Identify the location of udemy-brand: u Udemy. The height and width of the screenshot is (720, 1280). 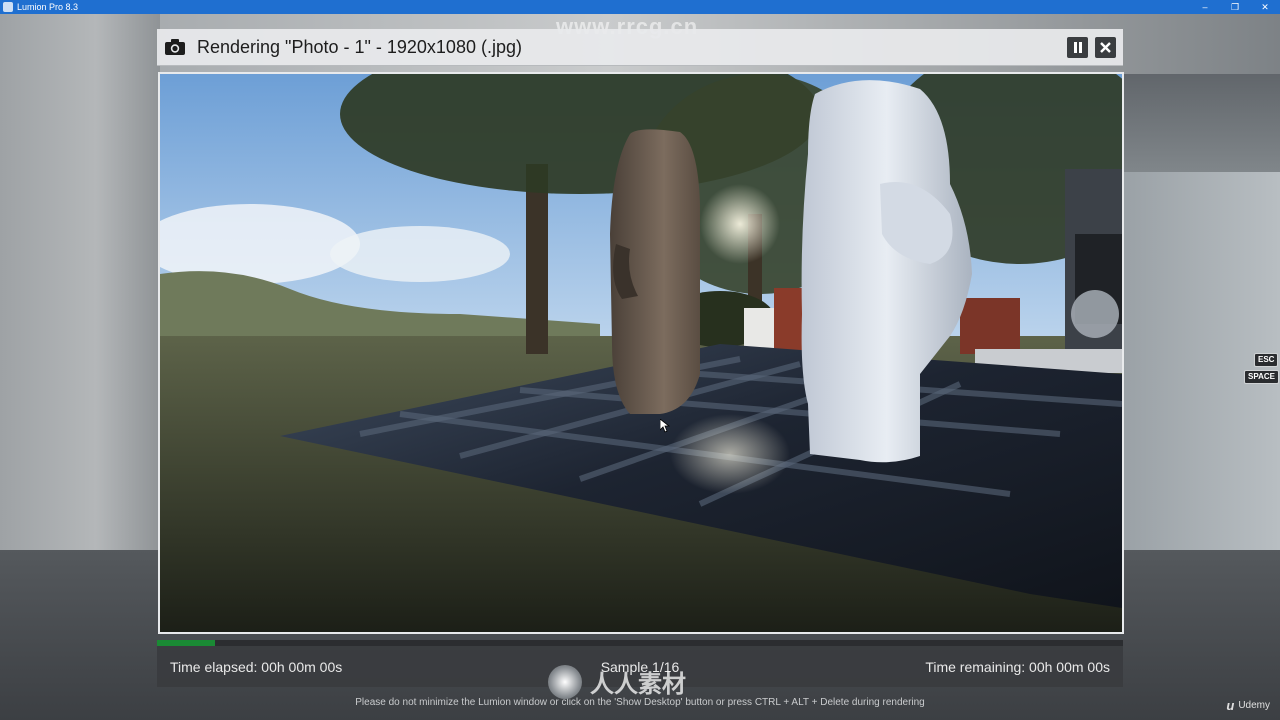
(1248, 705).